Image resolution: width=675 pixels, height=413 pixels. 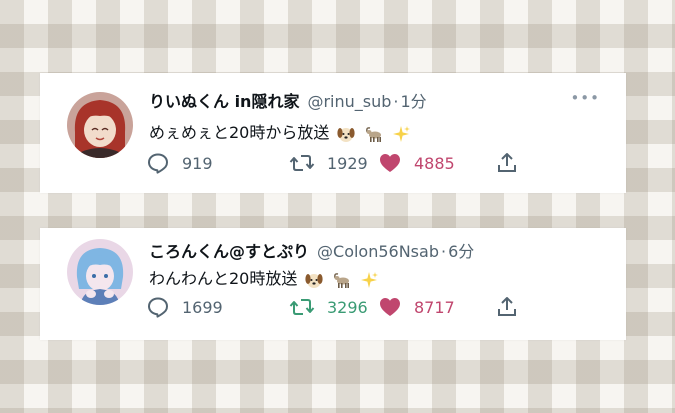 I want to click on reply-count: 1699, so click(x=202, y=307).